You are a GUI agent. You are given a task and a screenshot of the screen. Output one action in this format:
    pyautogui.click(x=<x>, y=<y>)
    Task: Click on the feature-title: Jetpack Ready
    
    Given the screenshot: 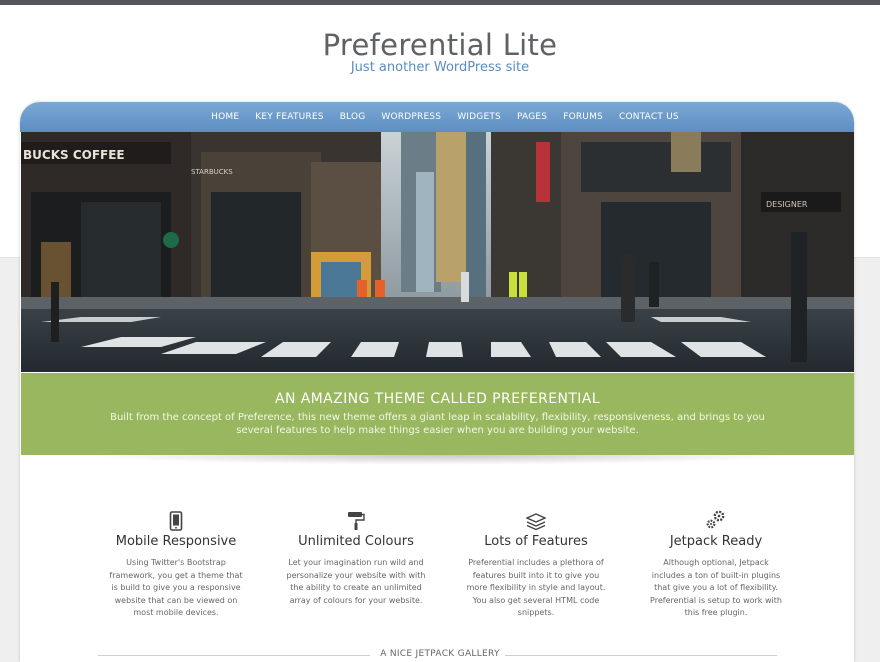 What is the action you would take?
    pyautogui.click(x=716, y=541)
    